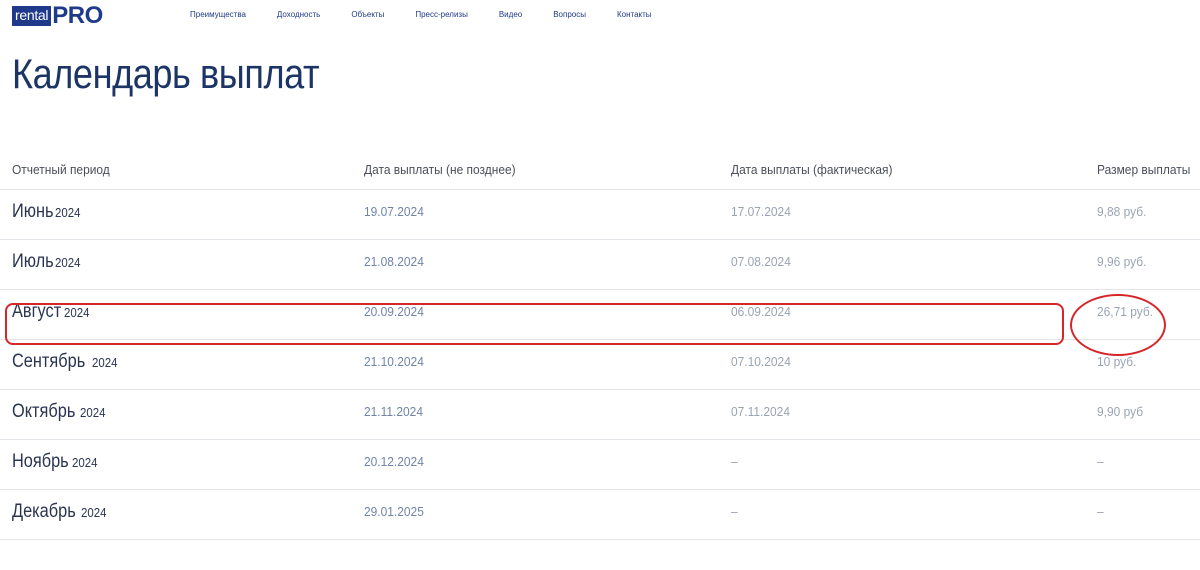  I want to click on due-date-cell: 21.08.2024, so click(394, 261).